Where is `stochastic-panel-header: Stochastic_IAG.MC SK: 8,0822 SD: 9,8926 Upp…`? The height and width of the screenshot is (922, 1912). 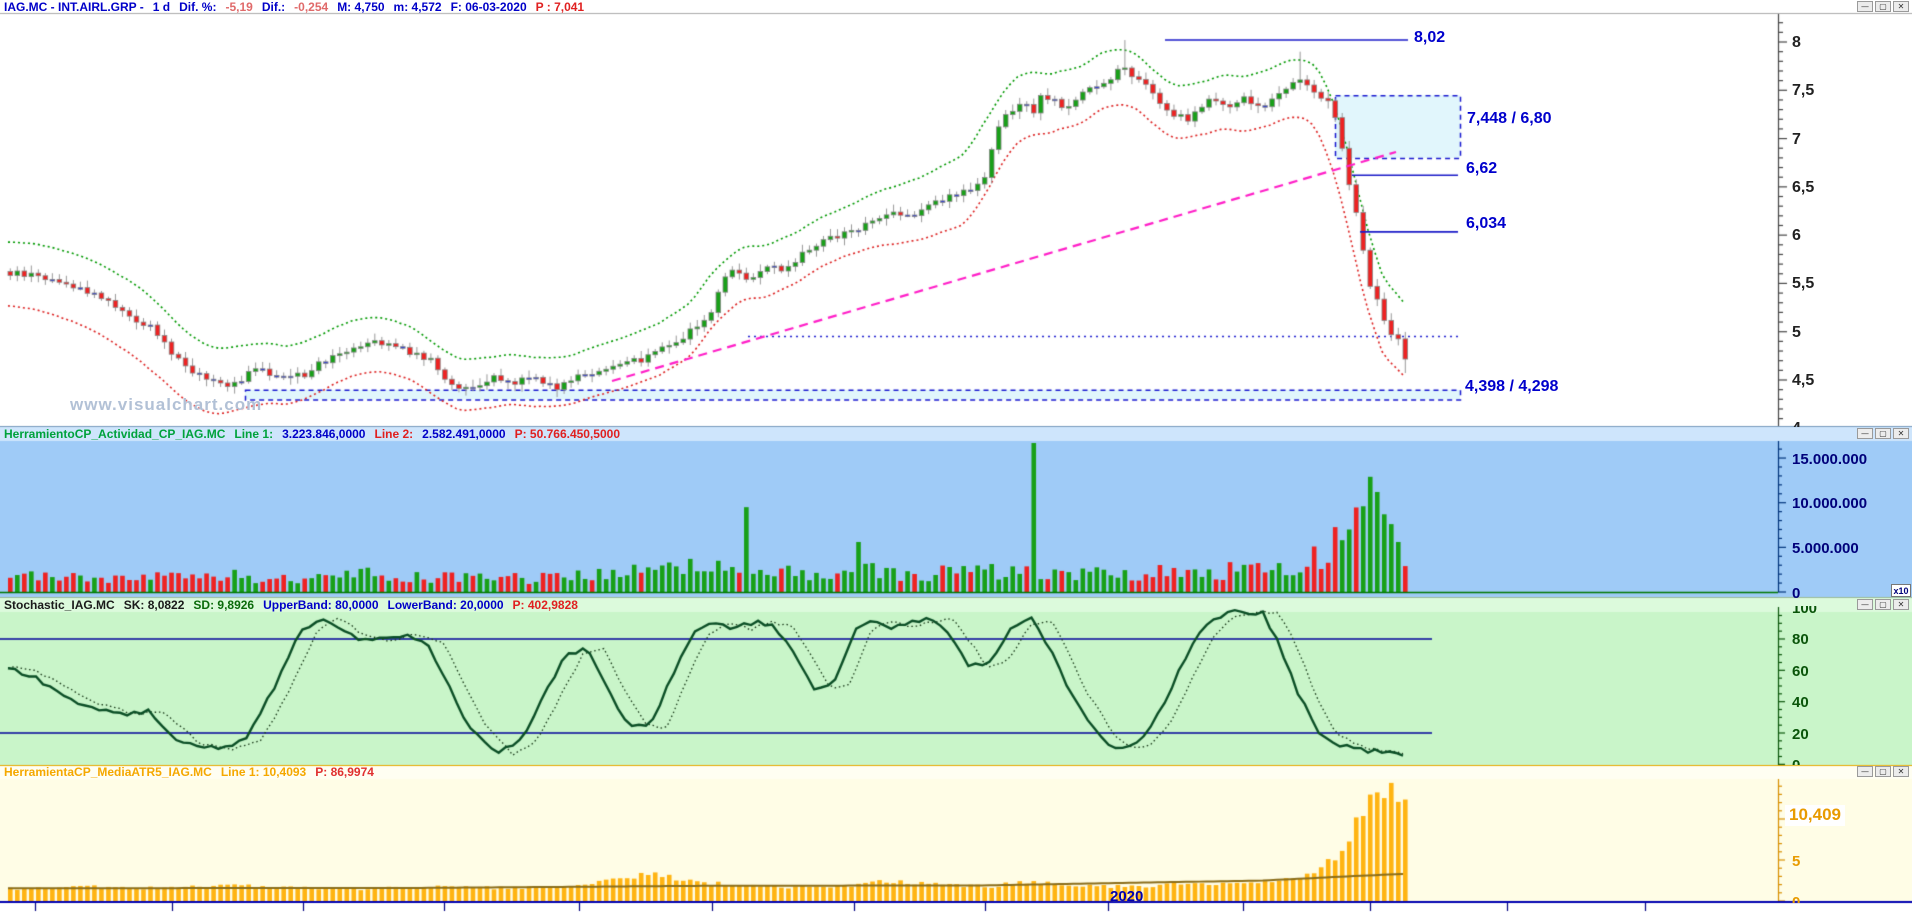
stochastic-panel-header: Stochastic_IAG.MC SK: 8,0822 SD: 9,8926 Upp… is located at coordinates (291, 605).